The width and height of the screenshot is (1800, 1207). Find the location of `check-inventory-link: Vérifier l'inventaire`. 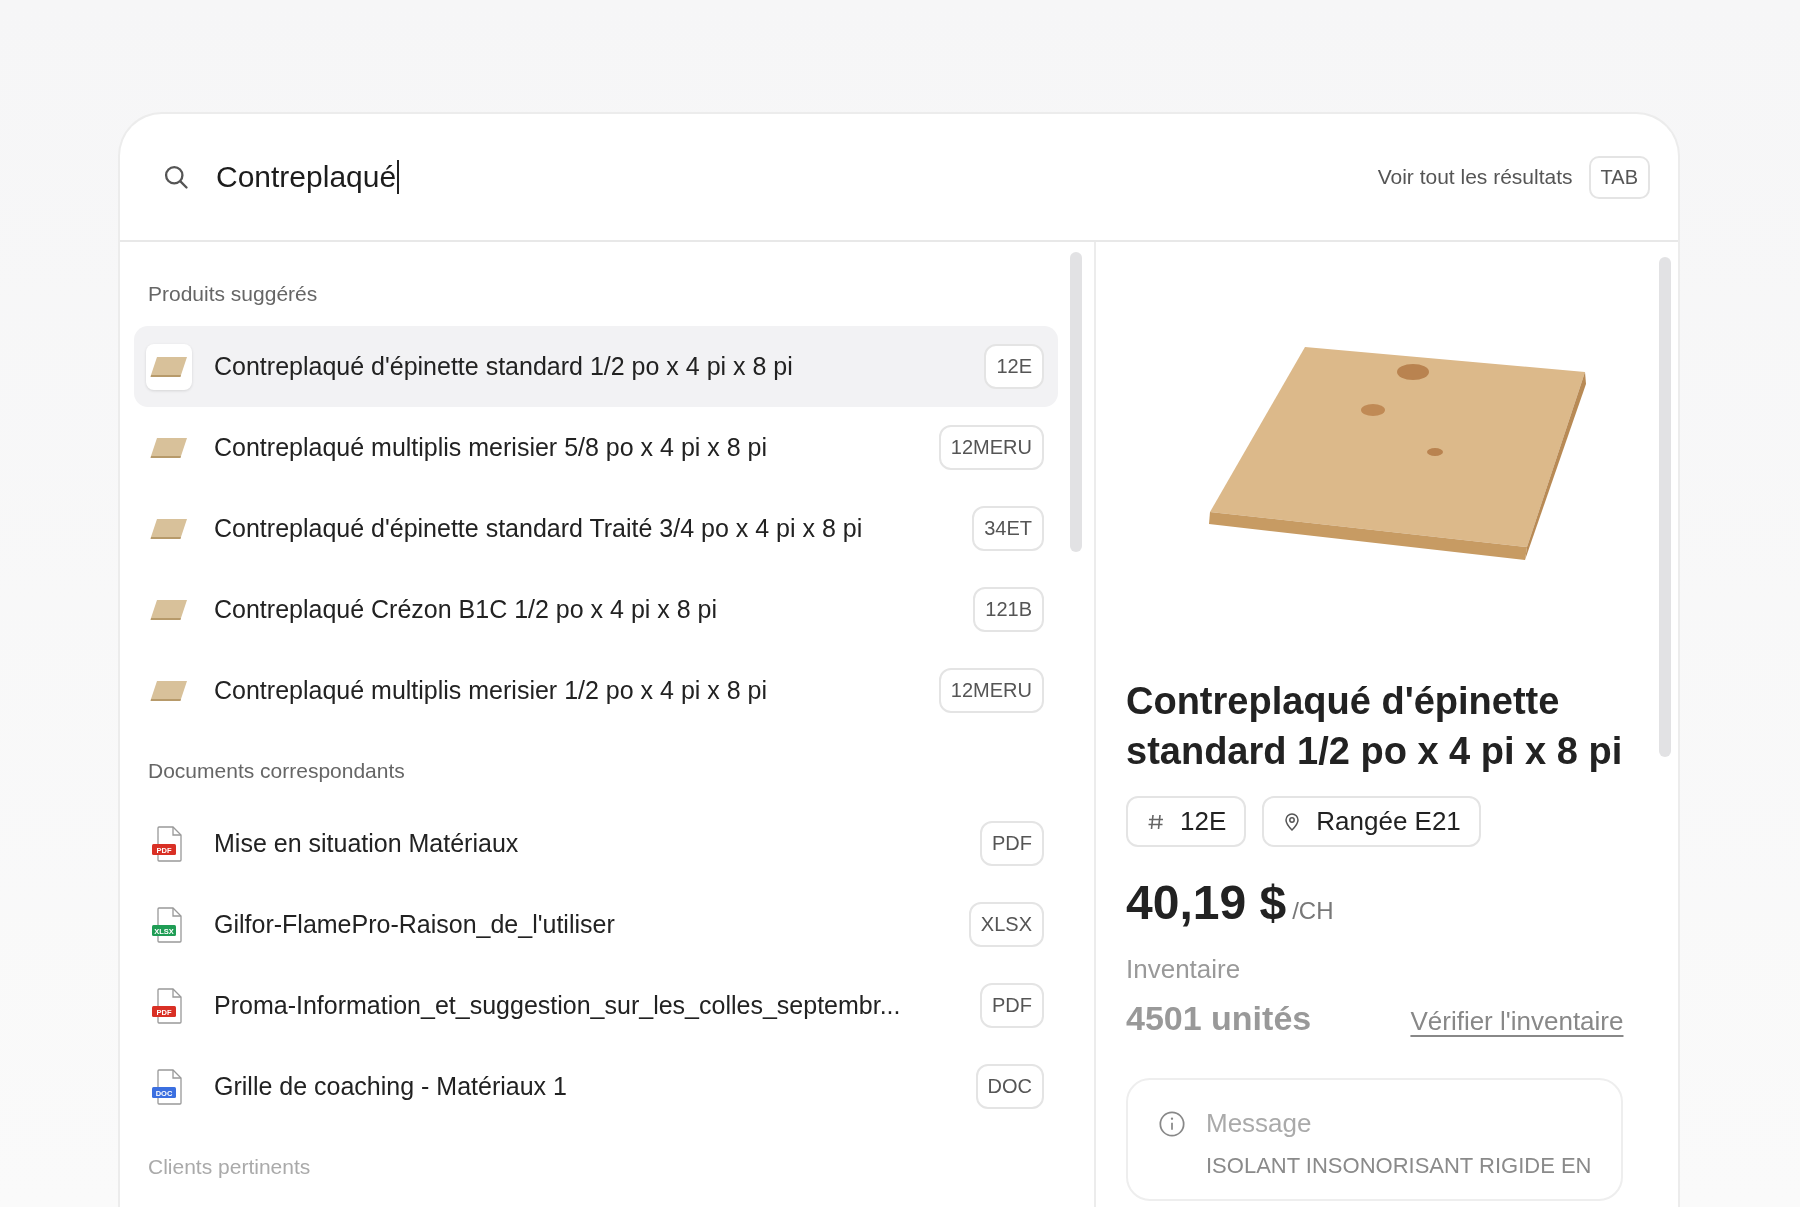

check-inventory-link: Vérifier l'inventaire is located at coordinates (1517, 1021).